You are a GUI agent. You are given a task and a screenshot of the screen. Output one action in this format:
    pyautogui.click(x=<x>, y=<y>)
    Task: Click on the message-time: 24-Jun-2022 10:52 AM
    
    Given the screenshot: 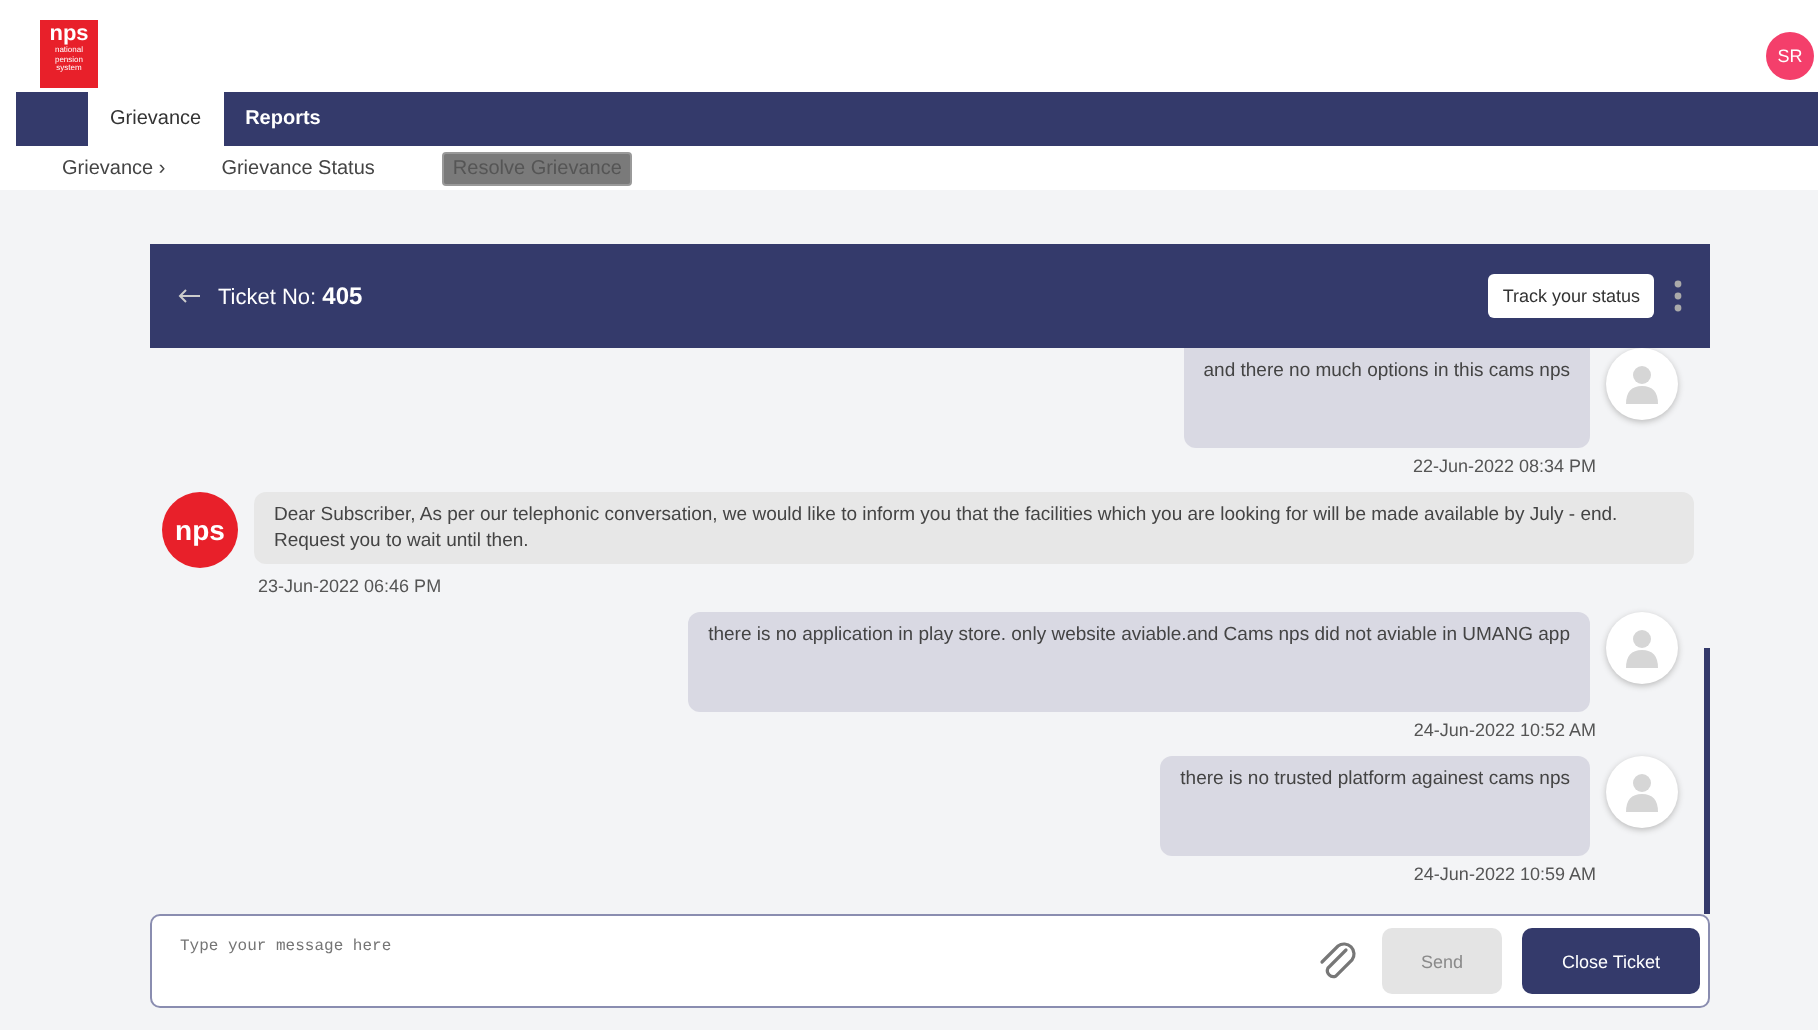 What is the action you would take?
    pyautogui.click(x=1504, y=730)
    